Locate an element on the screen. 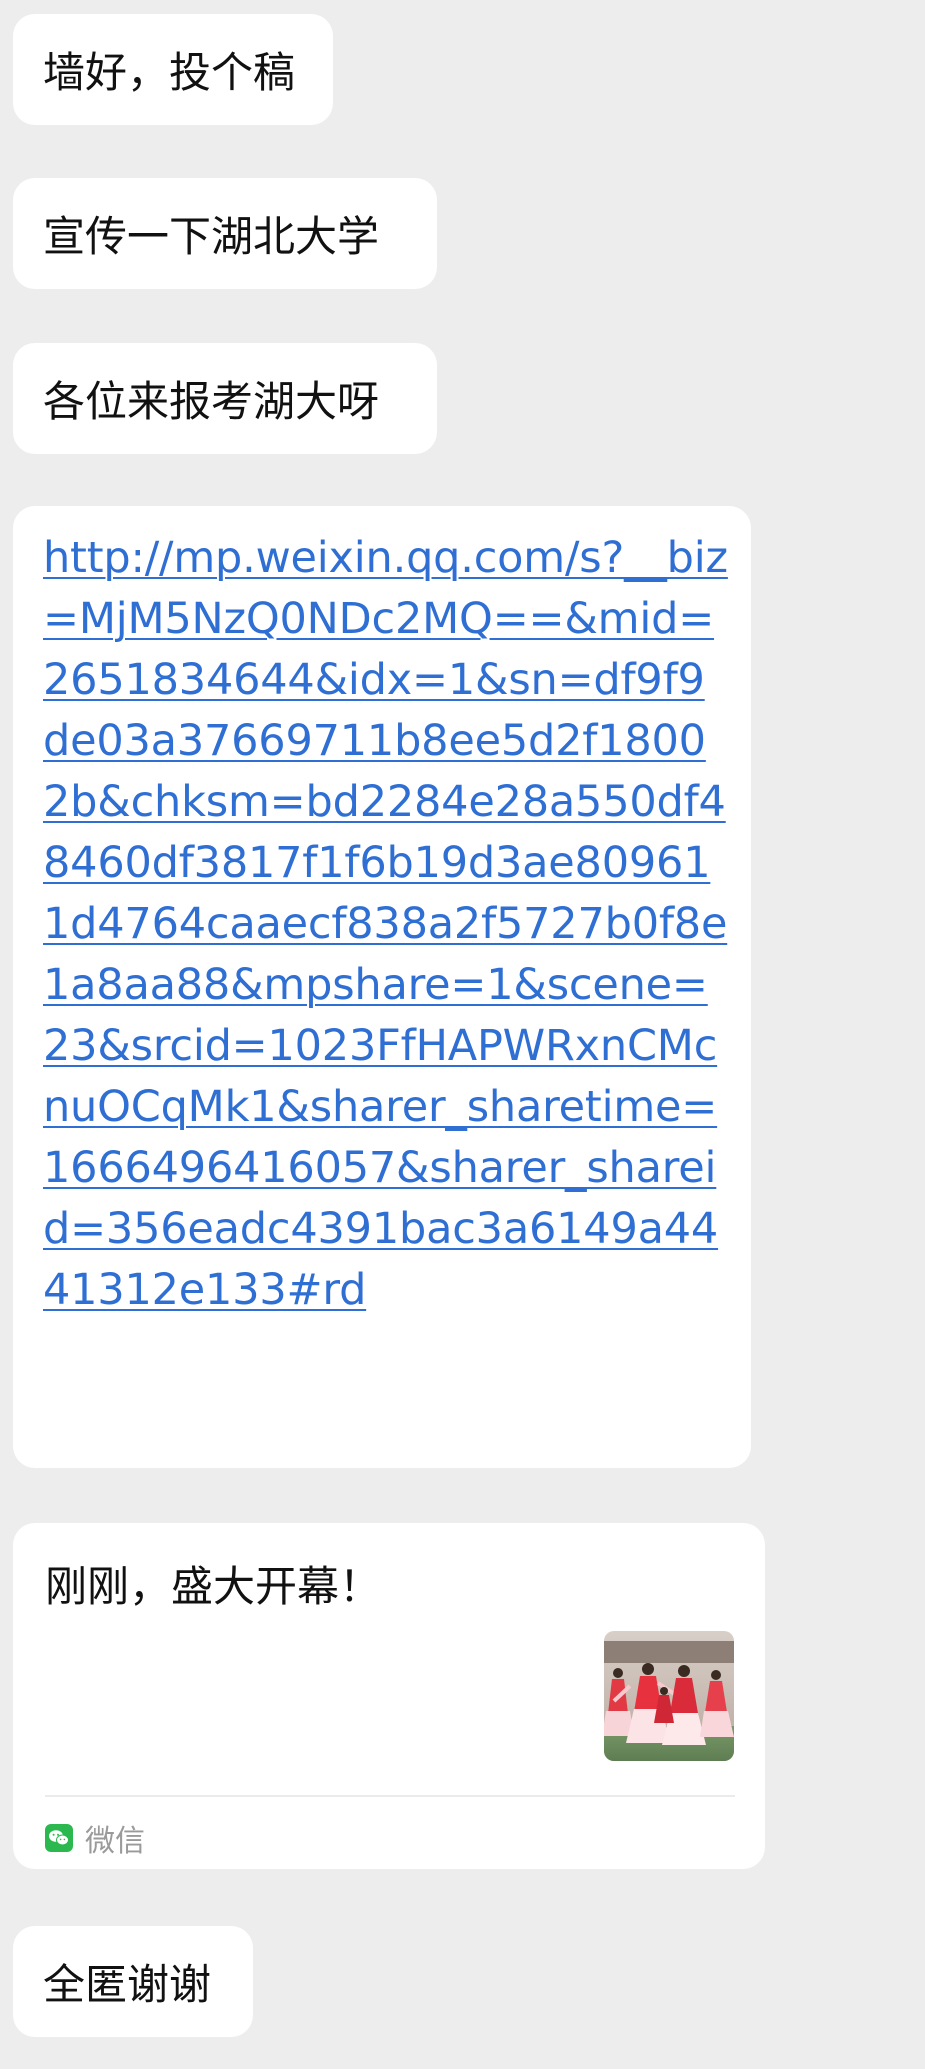  card-divider is located at coordinates (390, 1796).